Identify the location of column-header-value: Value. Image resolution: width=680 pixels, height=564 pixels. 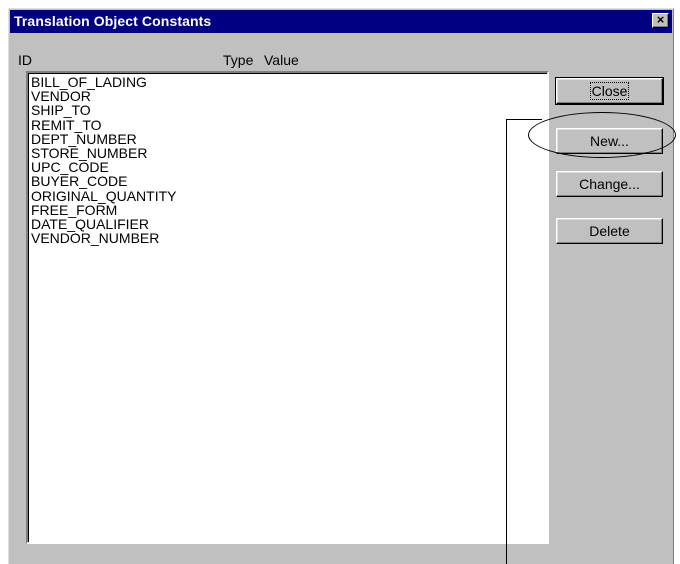
(281, 60).